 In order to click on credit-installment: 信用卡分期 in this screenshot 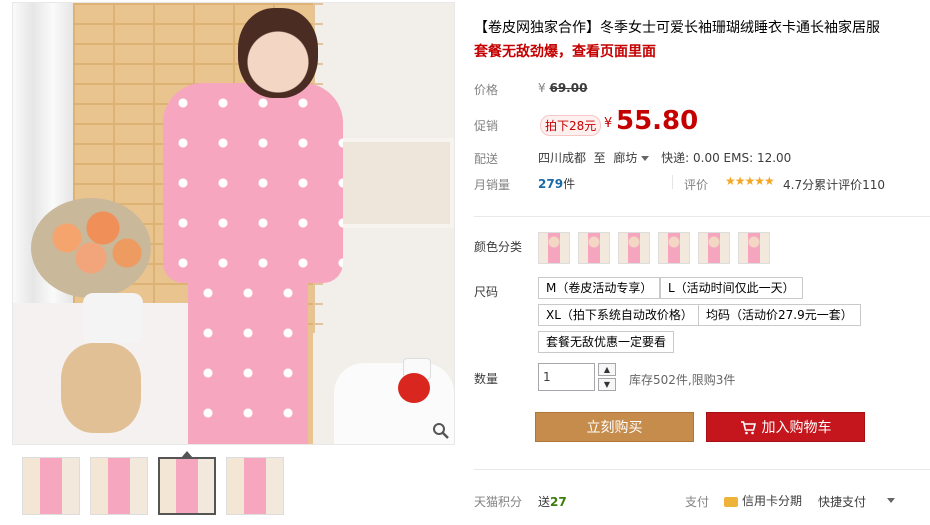, I will do `click(763, 500)`.